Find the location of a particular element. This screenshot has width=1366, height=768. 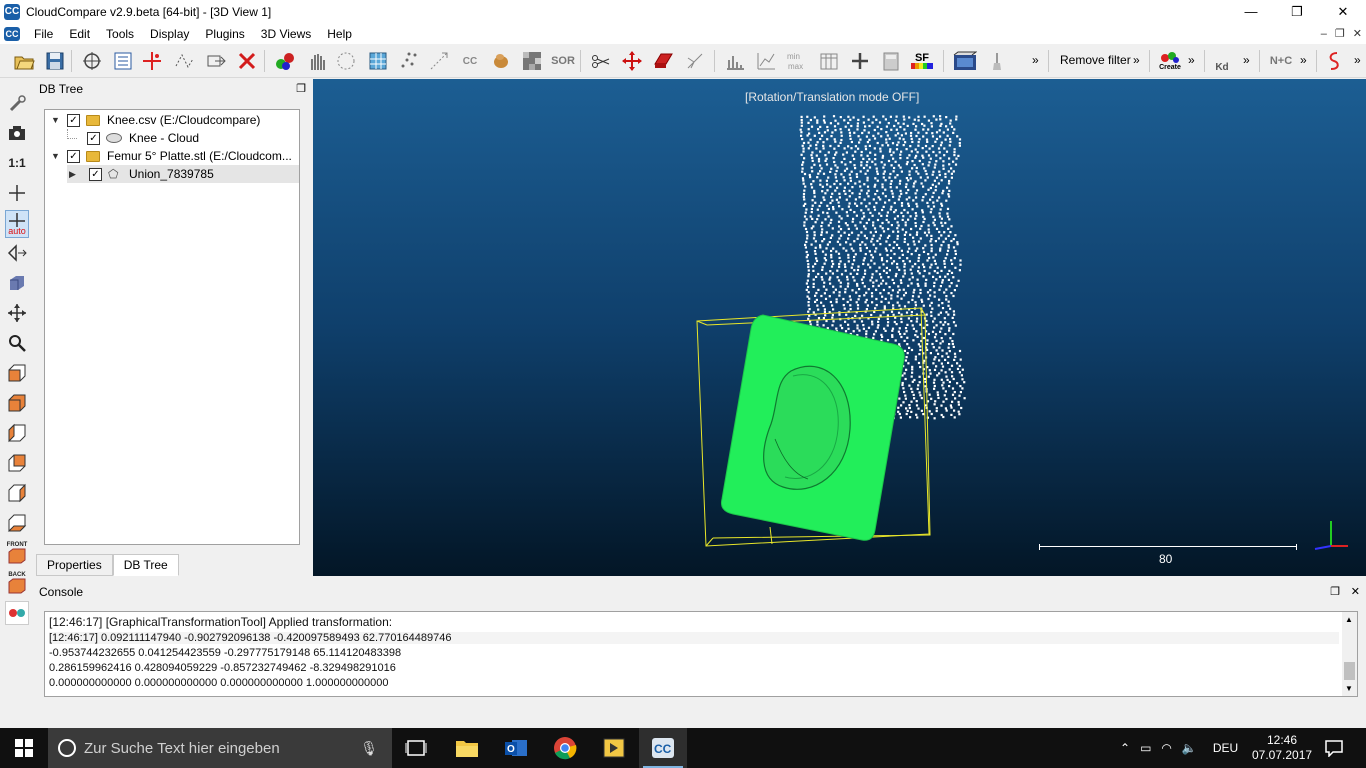

brush-icon is located at coordinates (997, 61).